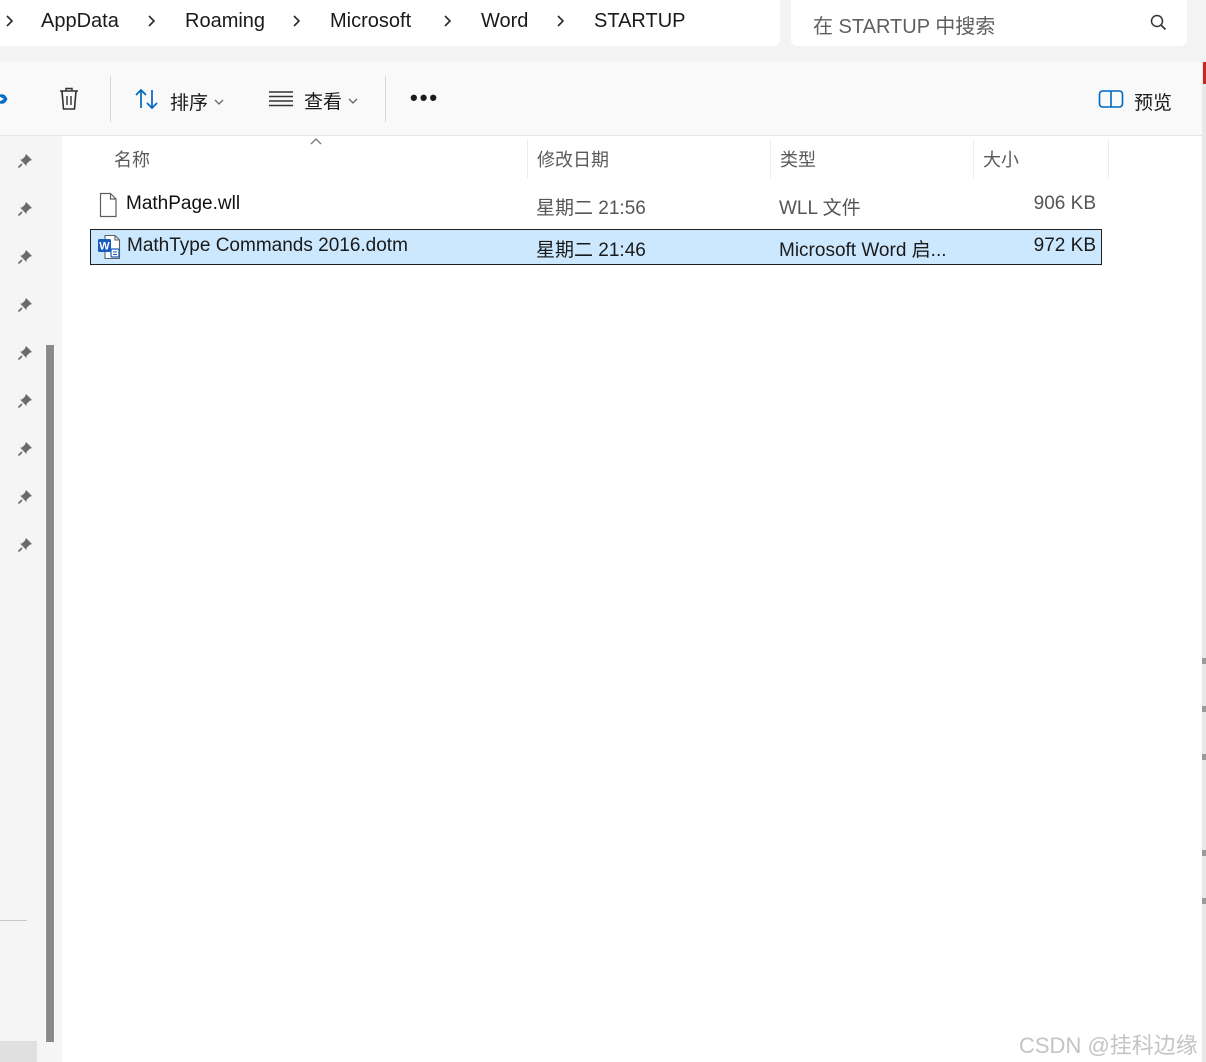  Describe the element at coordinates (225, 21) in the screenshot. I see `breadcrumb-item-roaming: Roaming` at that location.